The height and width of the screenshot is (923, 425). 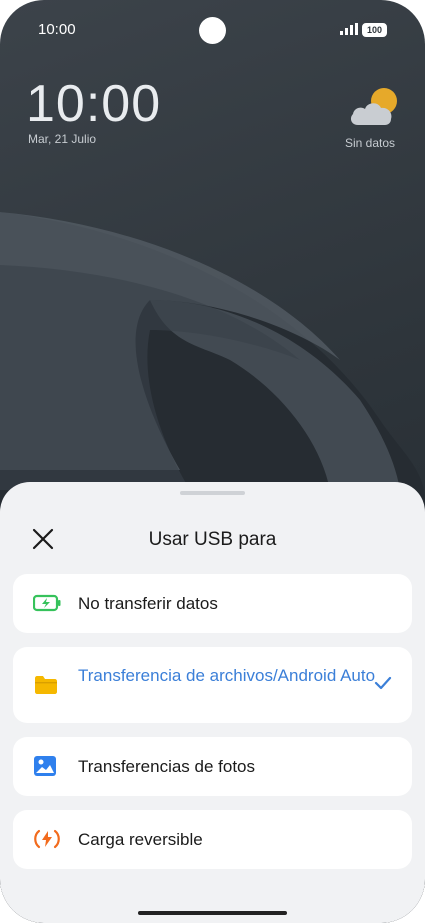 I want to click on option-label: No transferir datos, so click(x=148, y=603).